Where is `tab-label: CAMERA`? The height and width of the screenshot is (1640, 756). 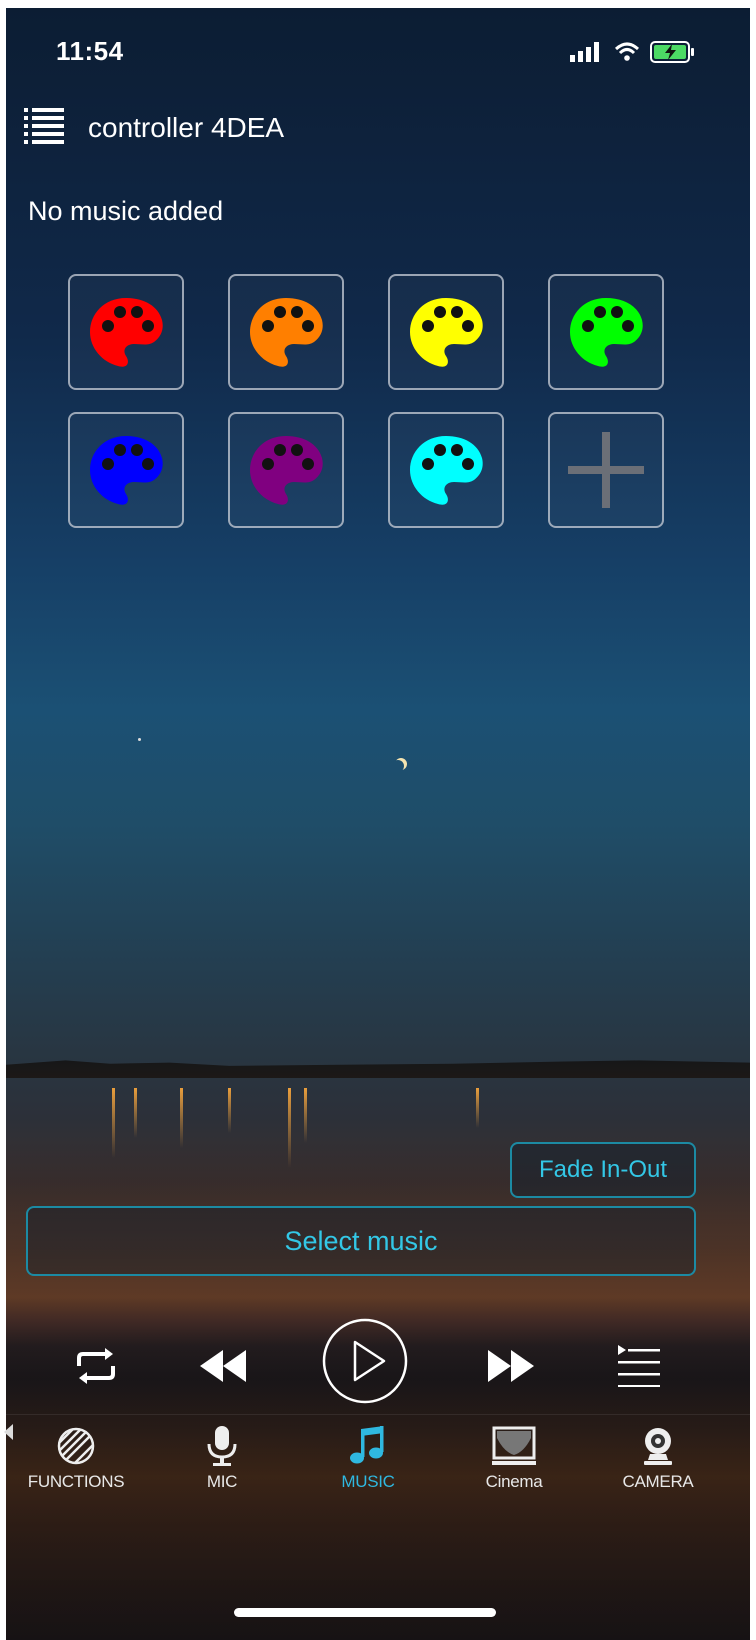 tab-label: CAMERA is located at coordinates (658, 1481).